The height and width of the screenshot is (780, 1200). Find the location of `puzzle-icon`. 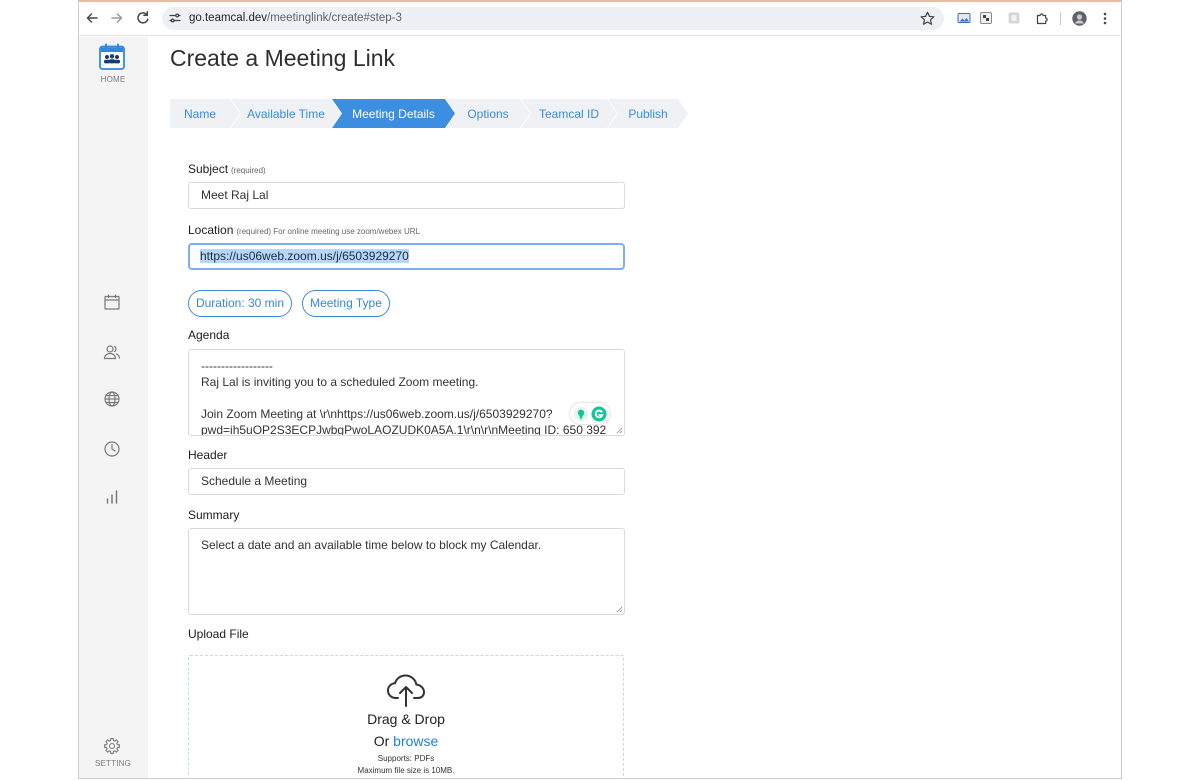

puzzle-icon is located at coordinates (1042, 18).